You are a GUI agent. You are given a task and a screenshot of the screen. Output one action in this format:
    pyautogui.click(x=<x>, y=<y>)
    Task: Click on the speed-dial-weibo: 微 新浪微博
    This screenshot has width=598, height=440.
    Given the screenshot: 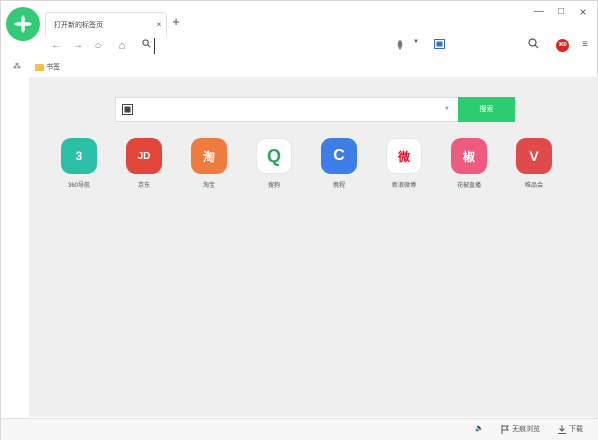 What is the action you would take?
    pyautogui.click(x=404, y=163)
    